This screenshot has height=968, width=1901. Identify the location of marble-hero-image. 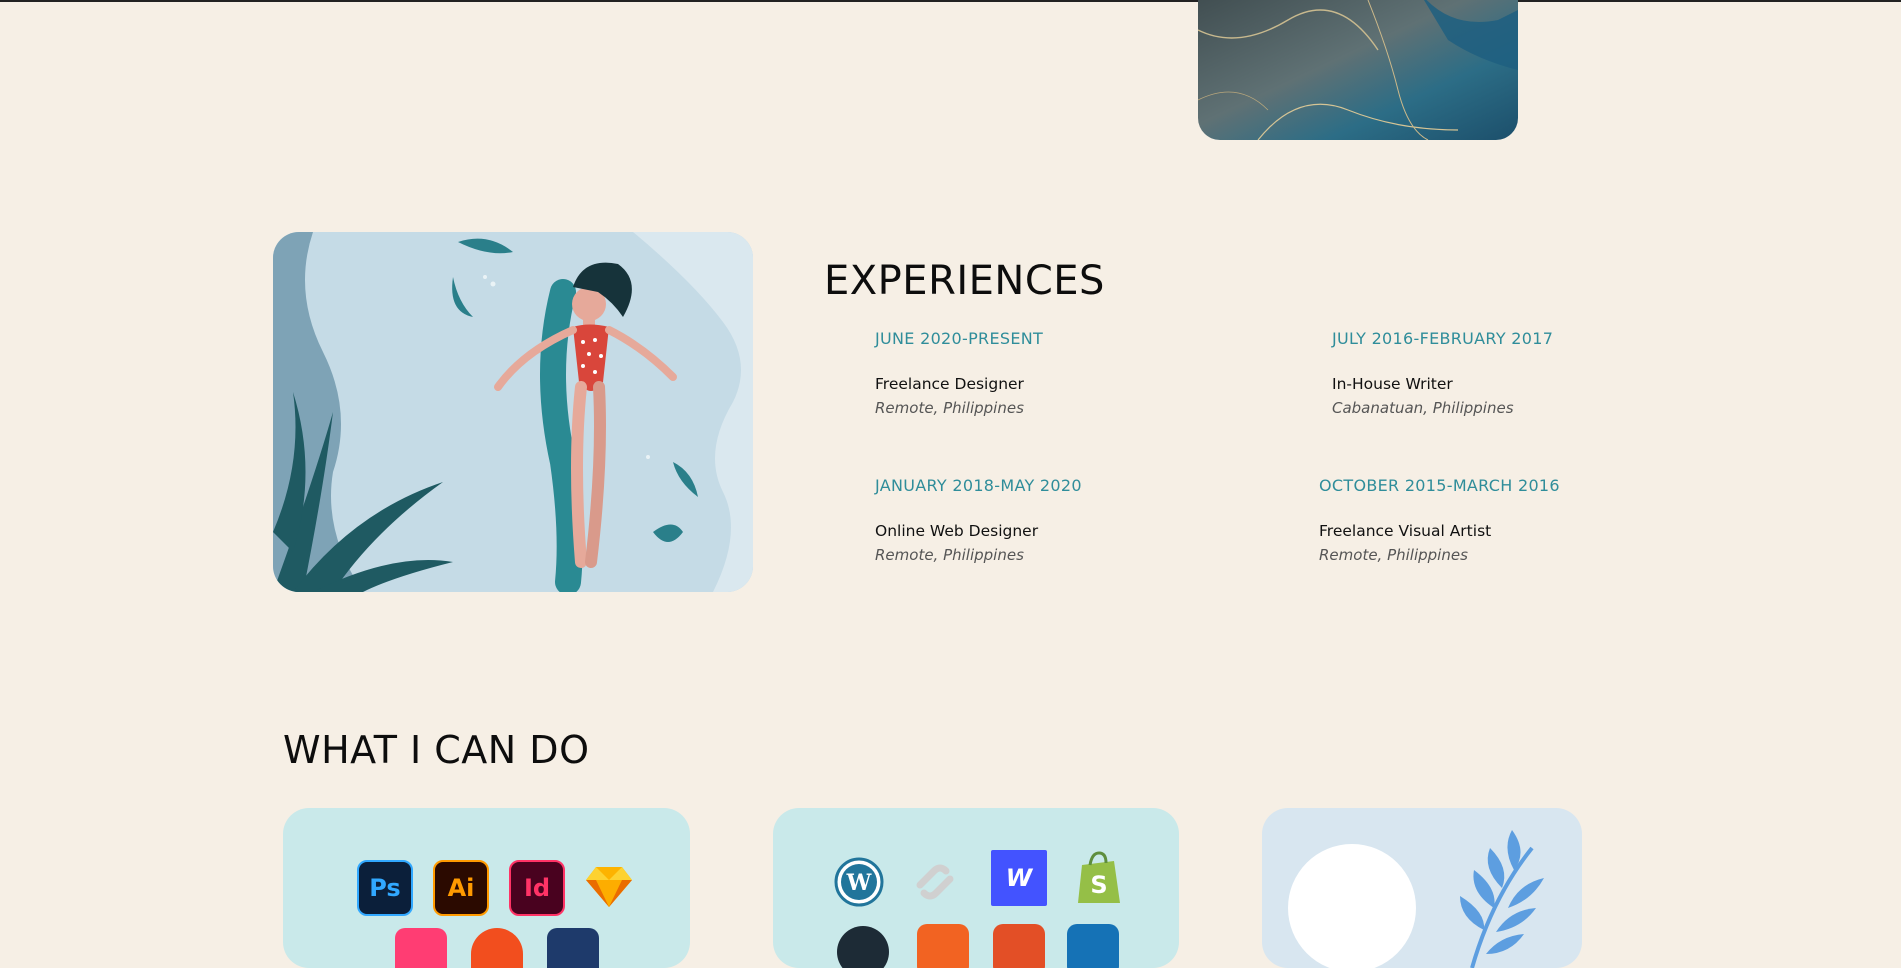
(1358, 70).